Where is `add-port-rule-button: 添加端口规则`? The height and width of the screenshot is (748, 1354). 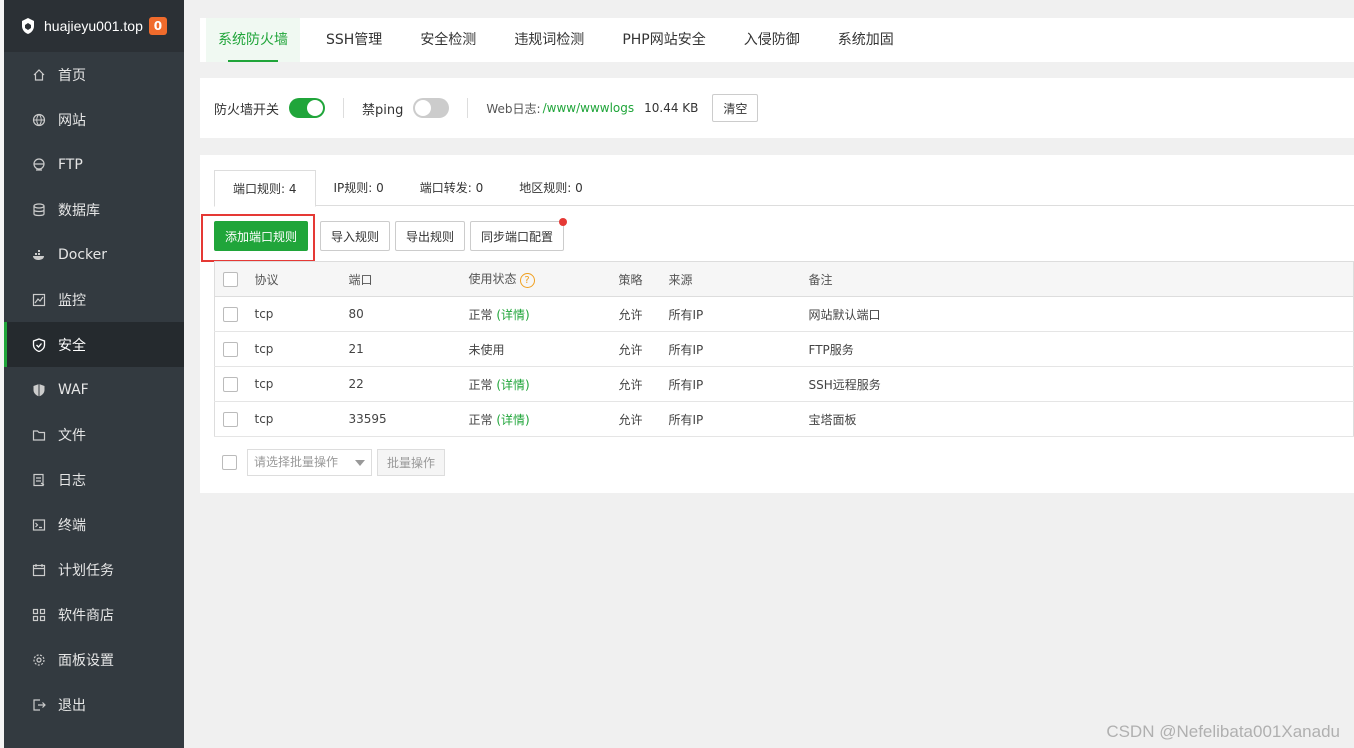
add-port-rule-button: 添加端口规则 is located at coordinates (261, 236).